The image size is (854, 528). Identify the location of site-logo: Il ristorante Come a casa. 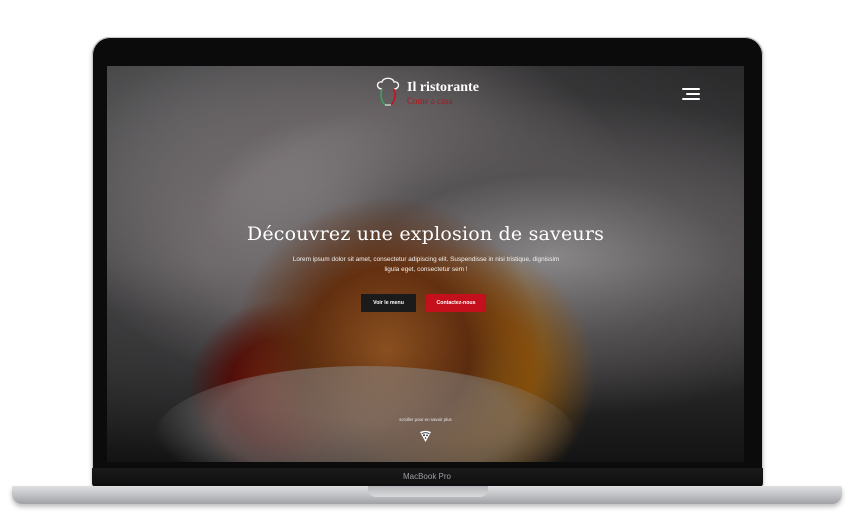
(433, 95).